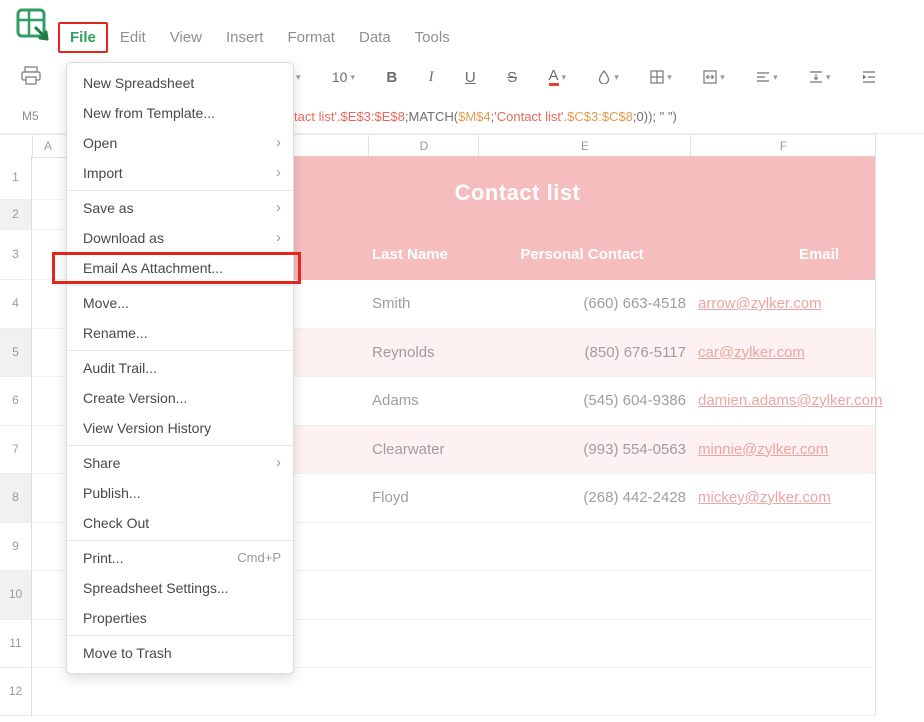 Image resolution: width=924 pixels, height=722 pixels. What do you see at coordinates (180, 143) in the screenshot?
I see `menu-item-open: Open ›` at bounding box center [180, 143].